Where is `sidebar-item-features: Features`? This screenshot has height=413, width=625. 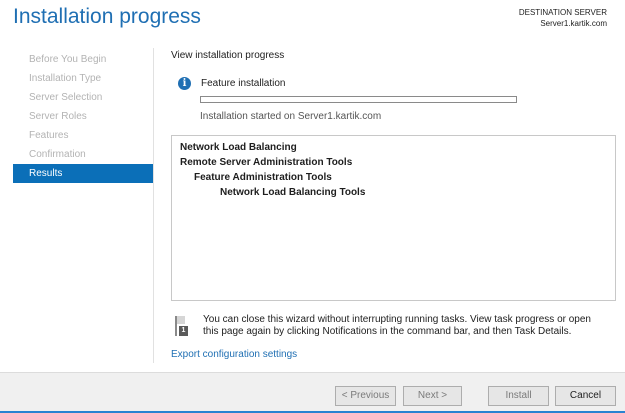
sidebar-item-features: Features is located at coordinates (49, 135).